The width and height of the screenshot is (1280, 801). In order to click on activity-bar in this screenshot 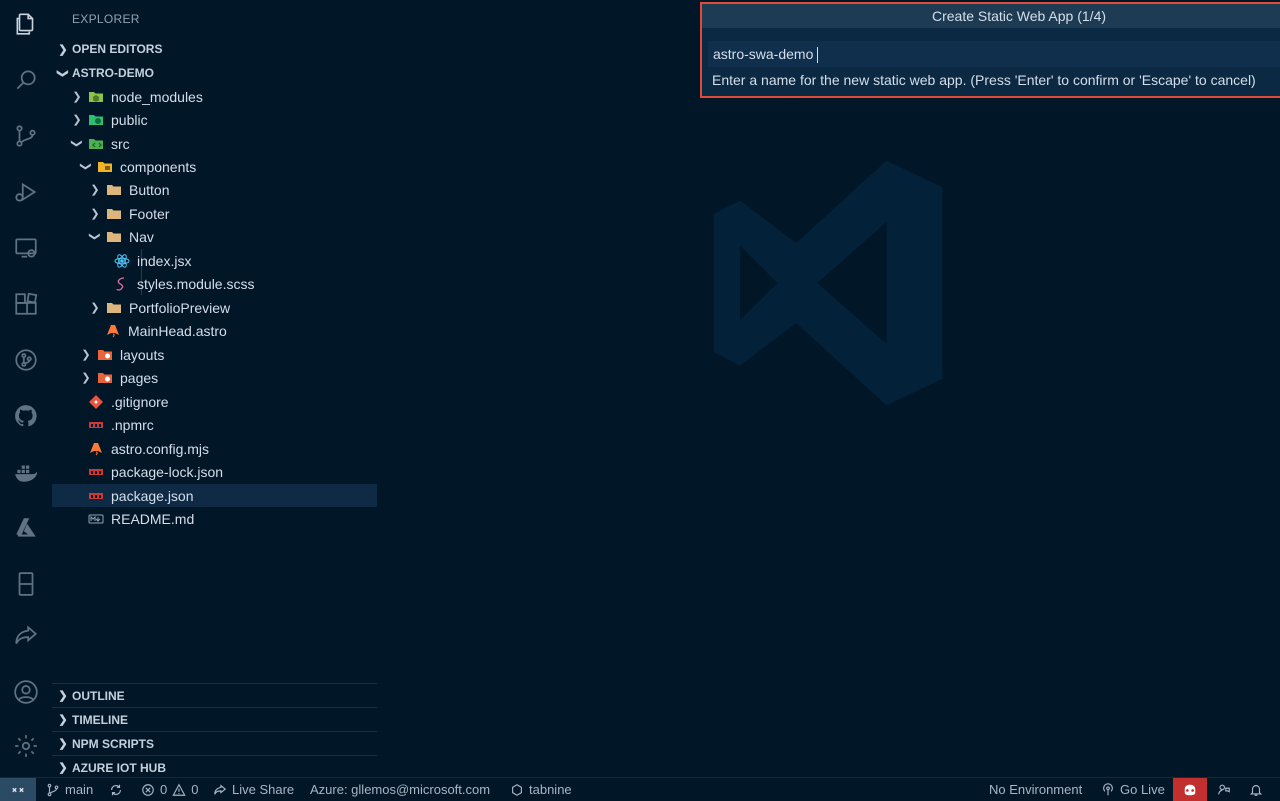, I will do `click(26, 388)`.